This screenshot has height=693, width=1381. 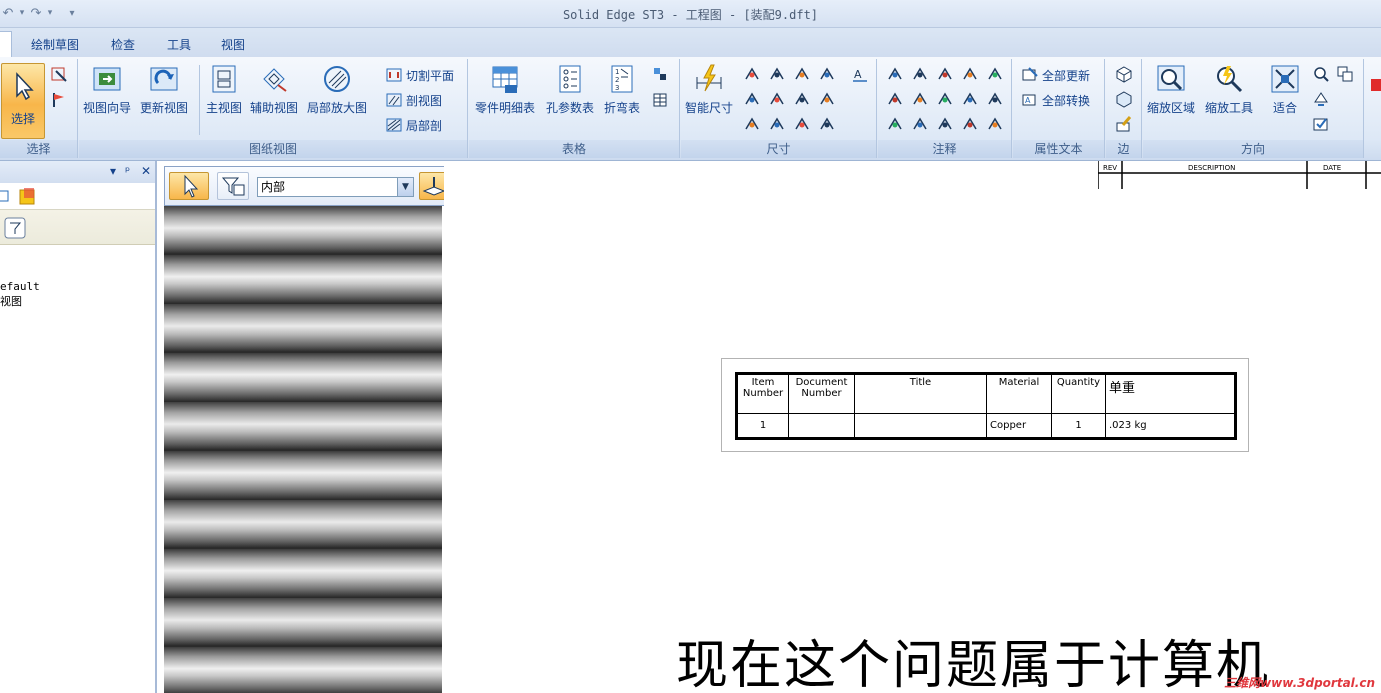 I want to click on auxiliary-view-label: 辅助视图, so click(x=274, y=108).